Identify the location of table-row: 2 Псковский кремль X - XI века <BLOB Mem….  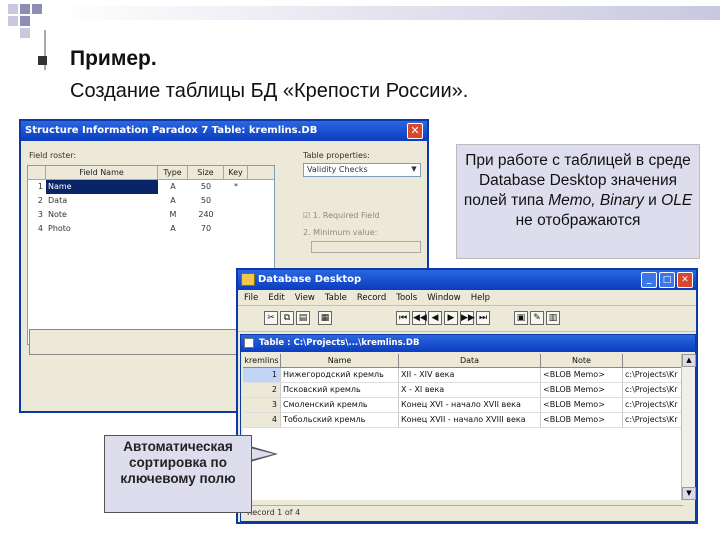
(463, 390).